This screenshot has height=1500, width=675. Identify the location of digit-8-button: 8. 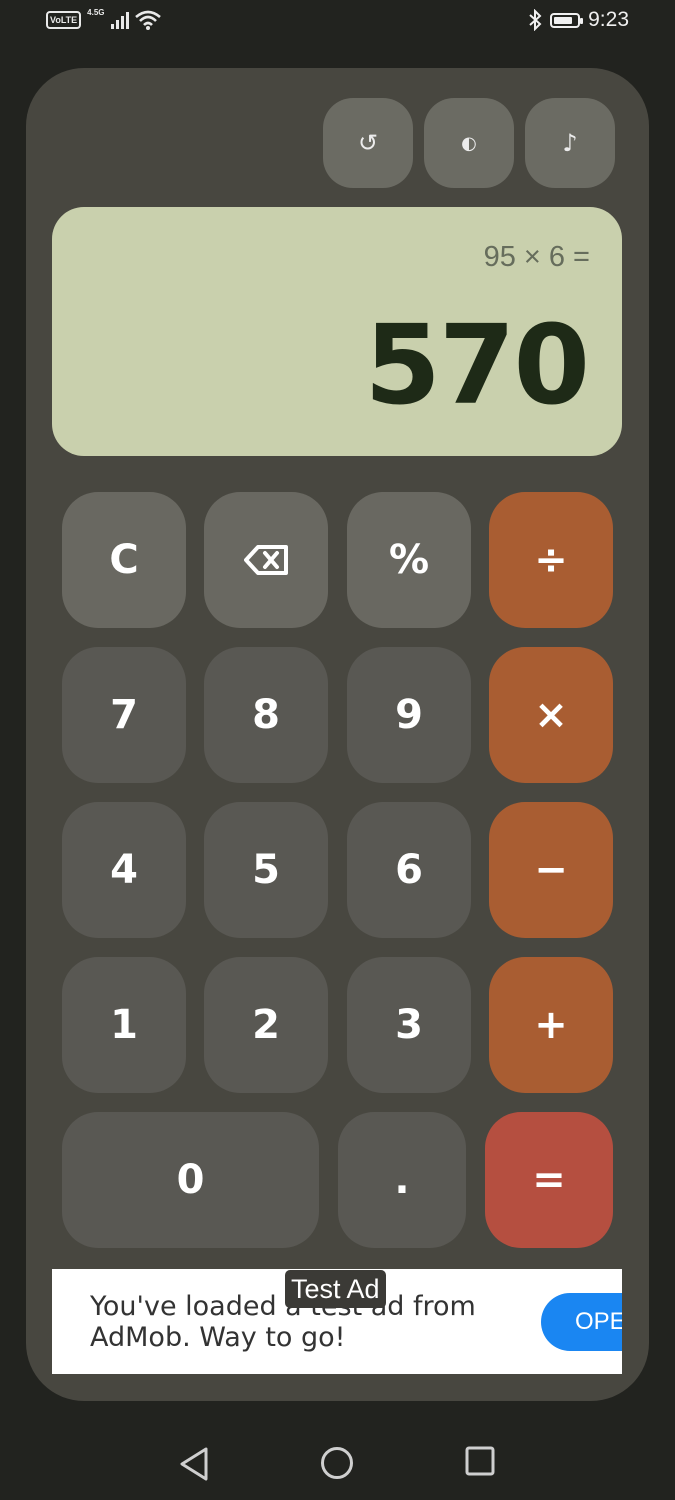
(266, 715).